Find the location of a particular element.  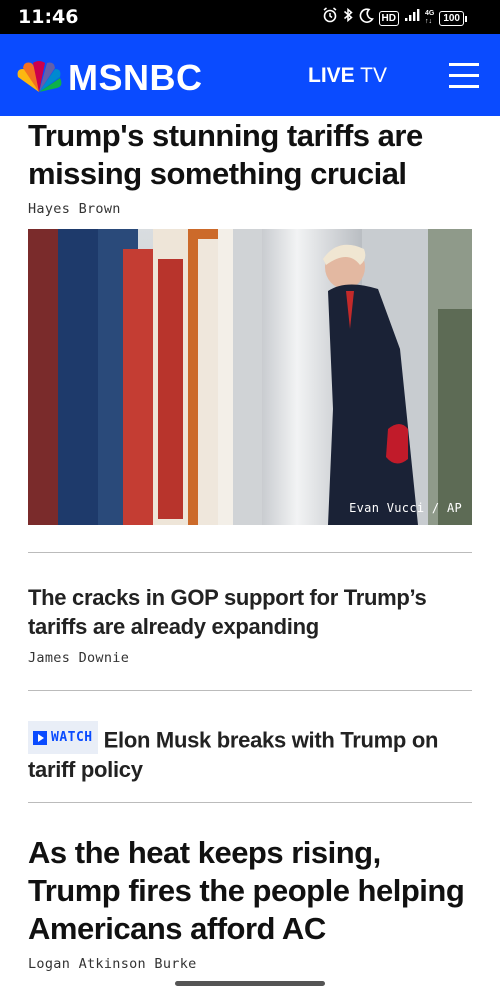

network-type: 4G is located at coordinates (429, 13).